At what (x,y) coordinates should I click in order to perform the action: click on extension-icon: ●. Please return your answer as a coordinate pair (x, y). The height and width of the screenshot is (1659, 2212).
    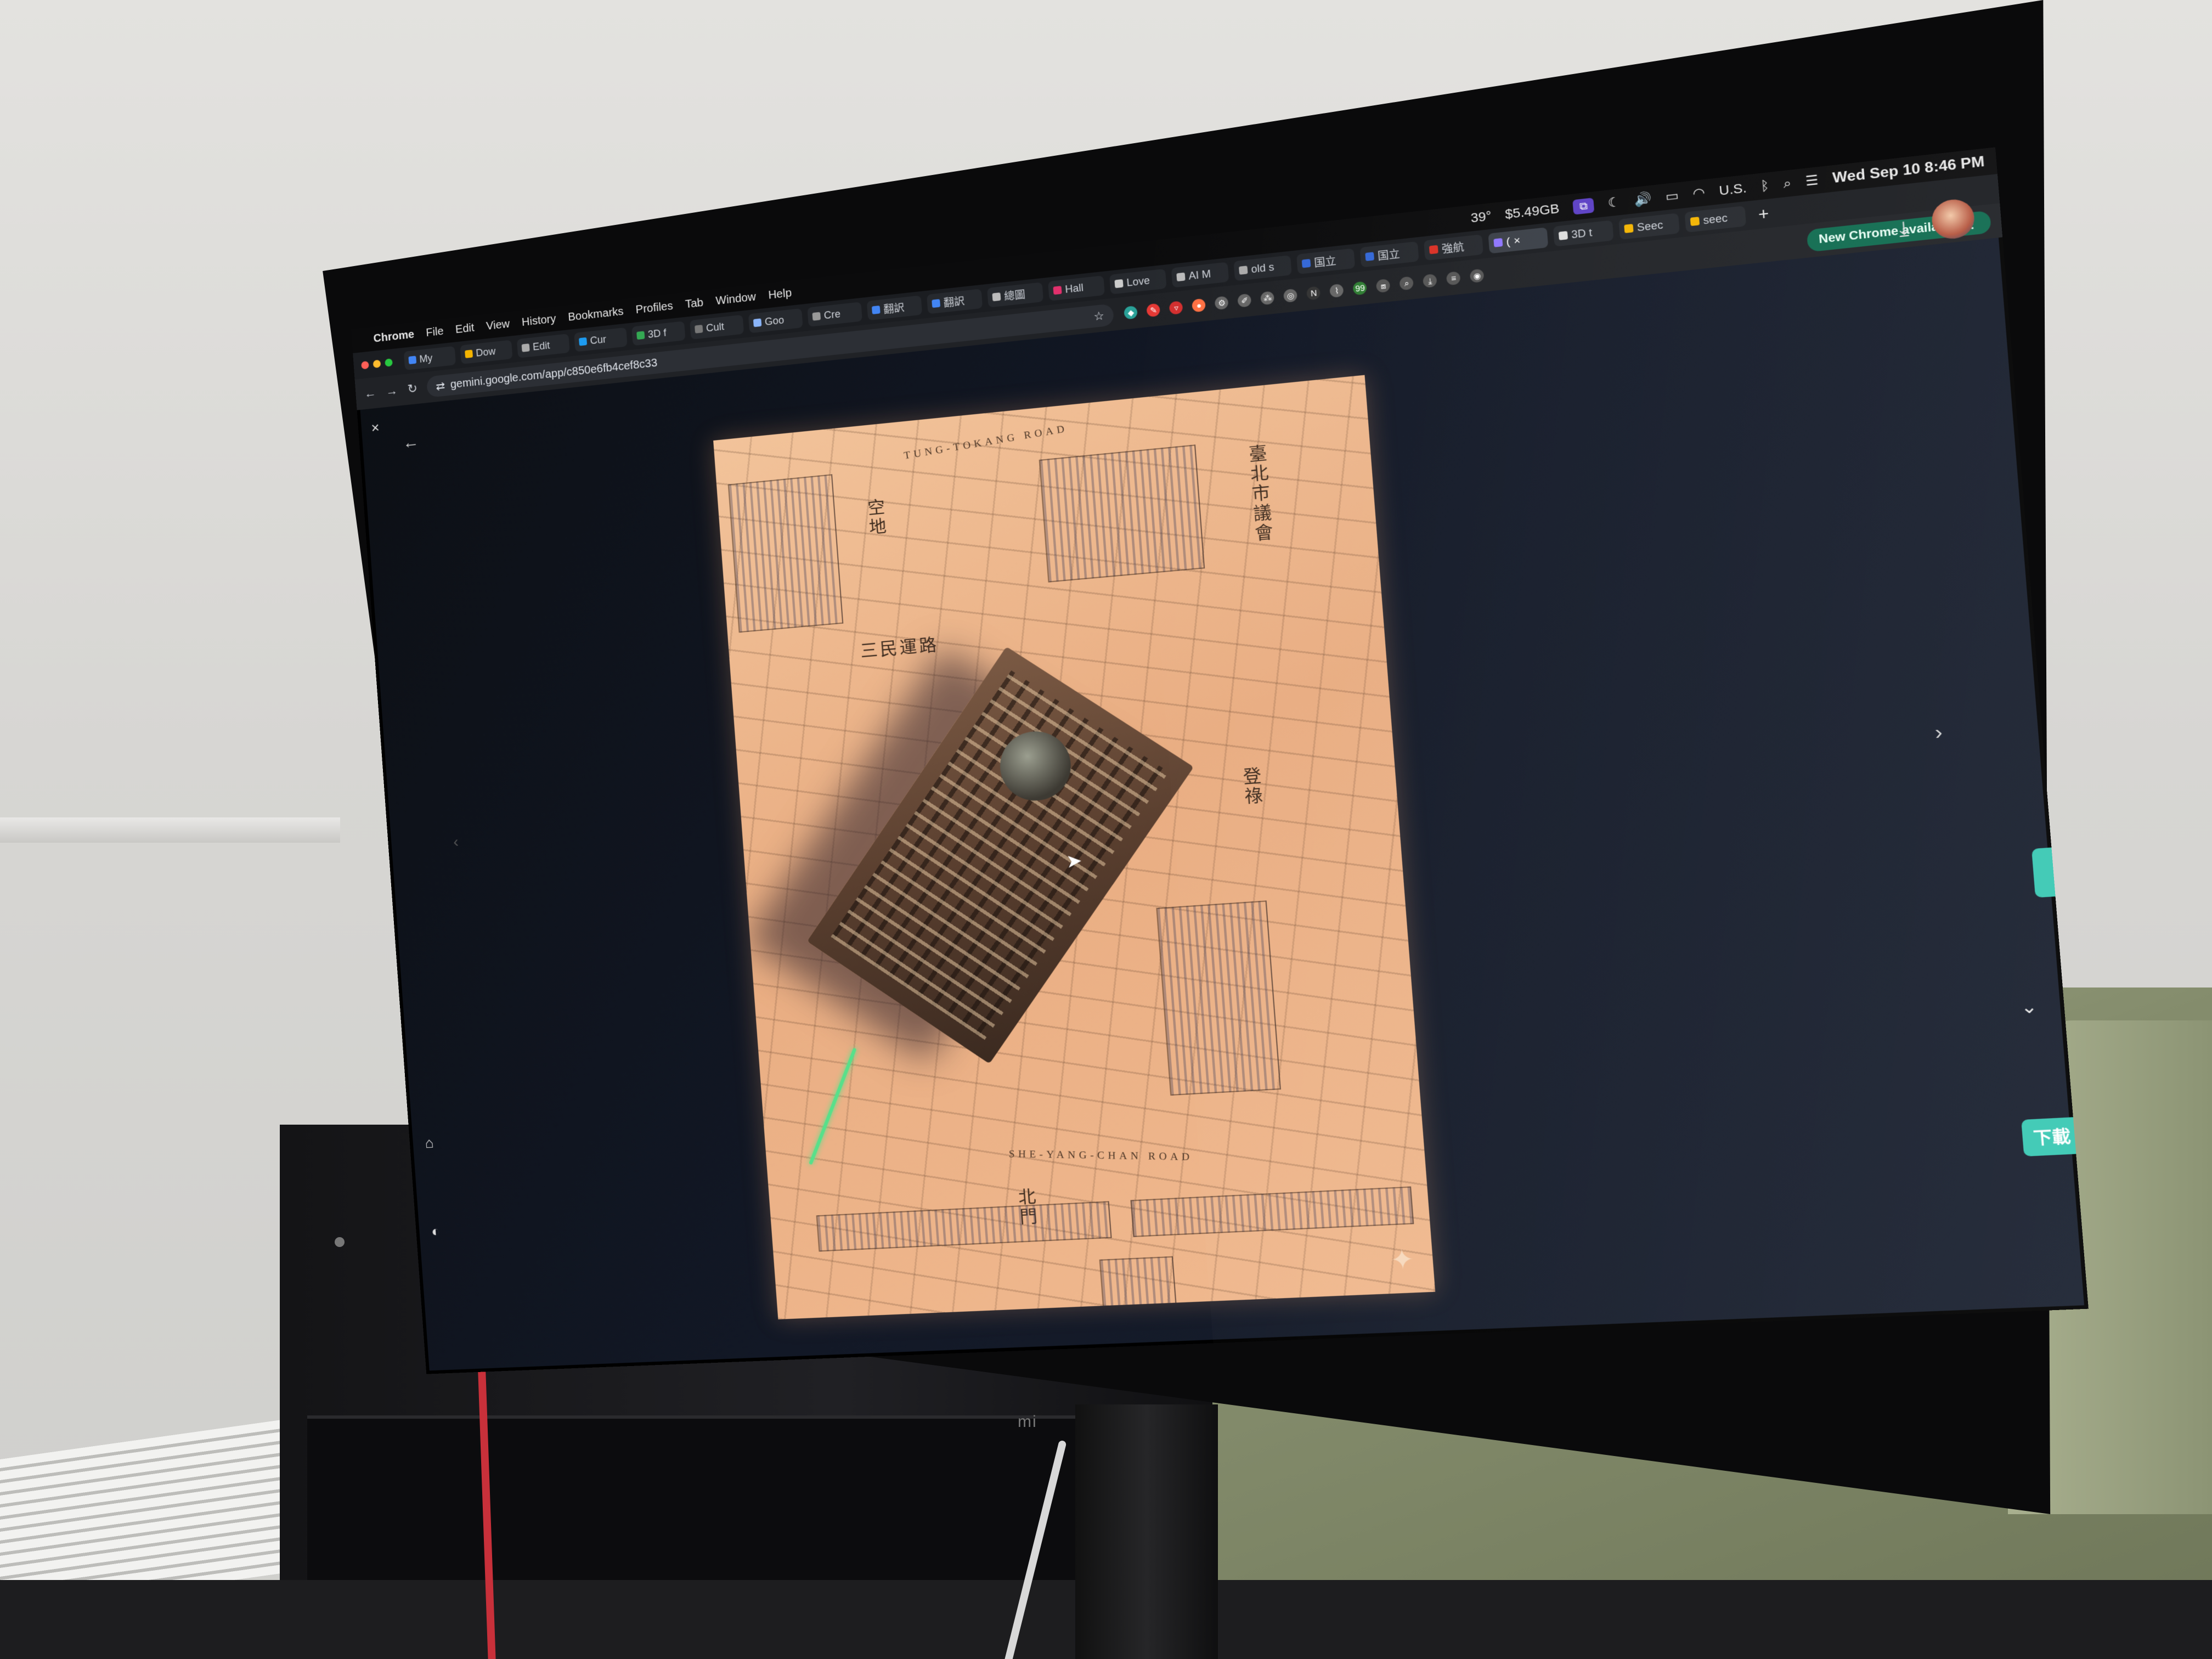
    Looking at the image, I should click on (1199, 306).